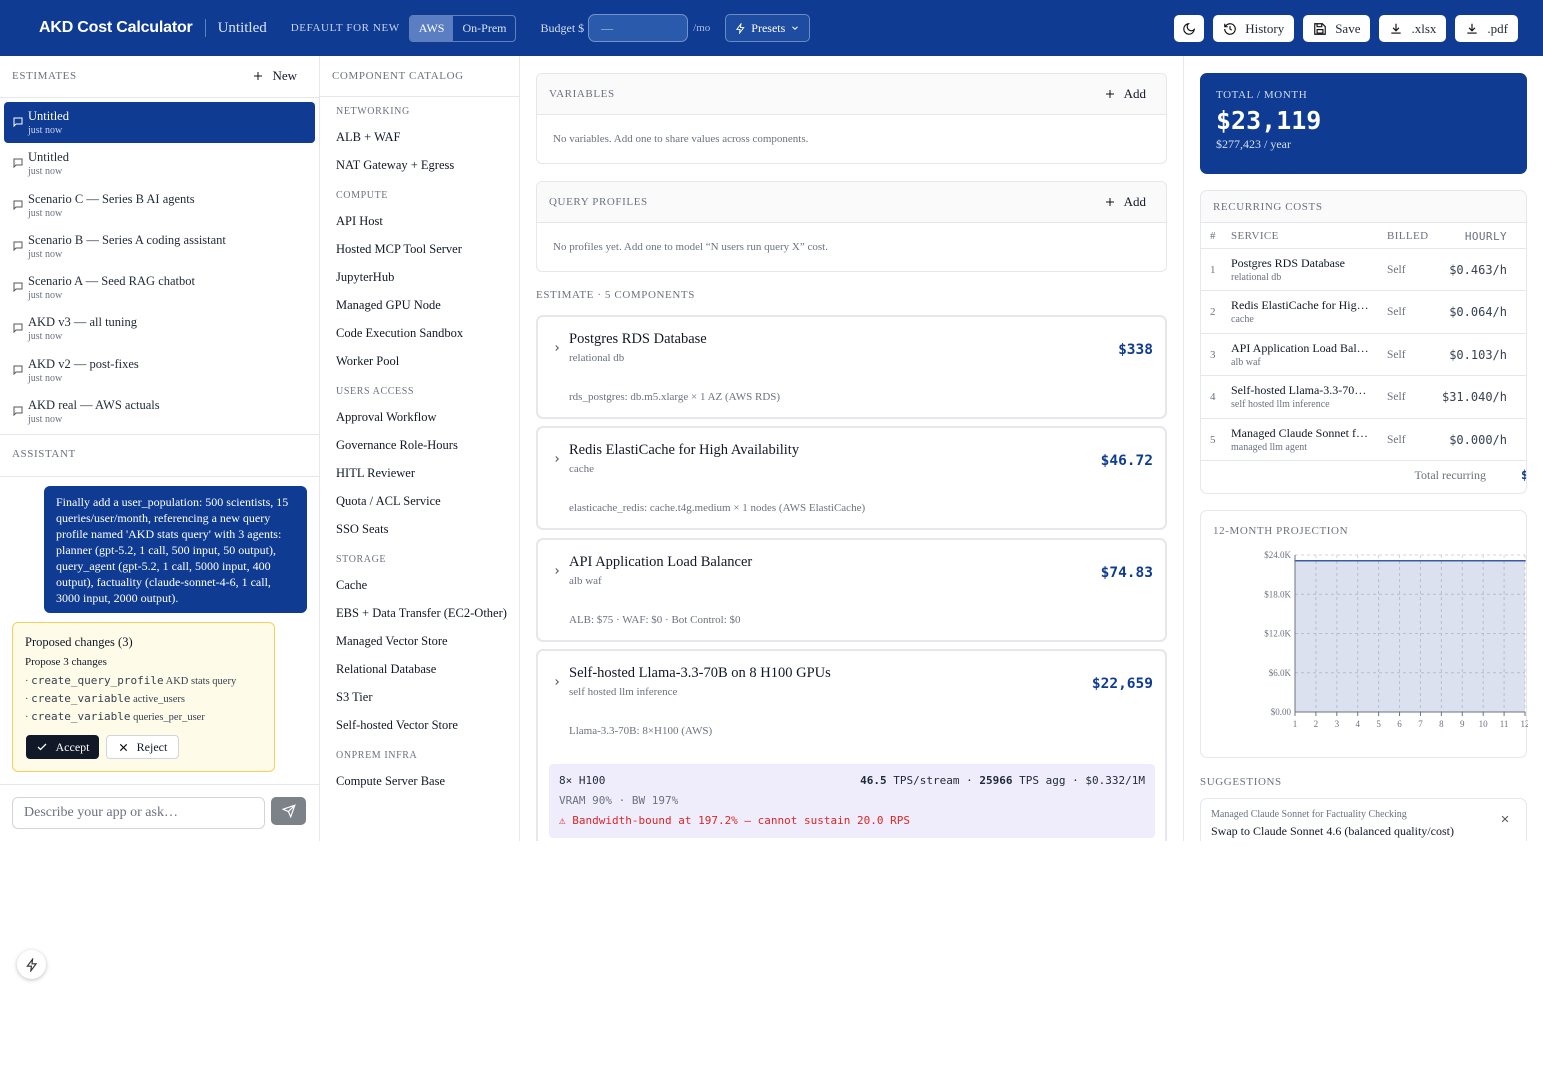 The image size is (1543, 1080). What do you see at coordinates (111, 198) in the screenshot?
I see `estimate-name: Scenario C — Series B AI agents` at bounding box center [111, 198].